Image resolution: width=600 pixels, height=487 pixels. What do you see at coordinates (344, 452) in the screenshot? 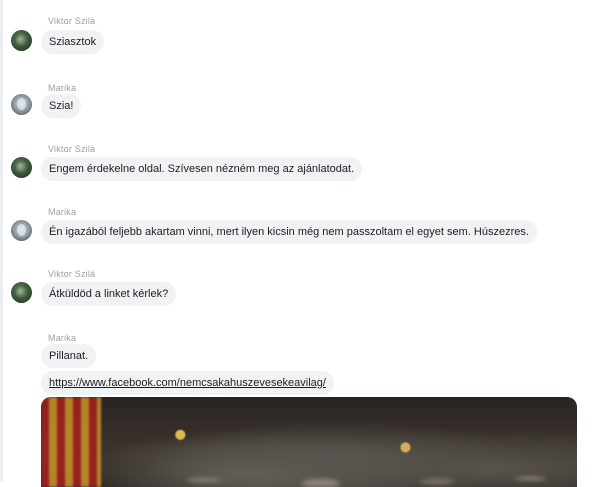
I see `crowd-image-part` at bounding box center [344, 452].